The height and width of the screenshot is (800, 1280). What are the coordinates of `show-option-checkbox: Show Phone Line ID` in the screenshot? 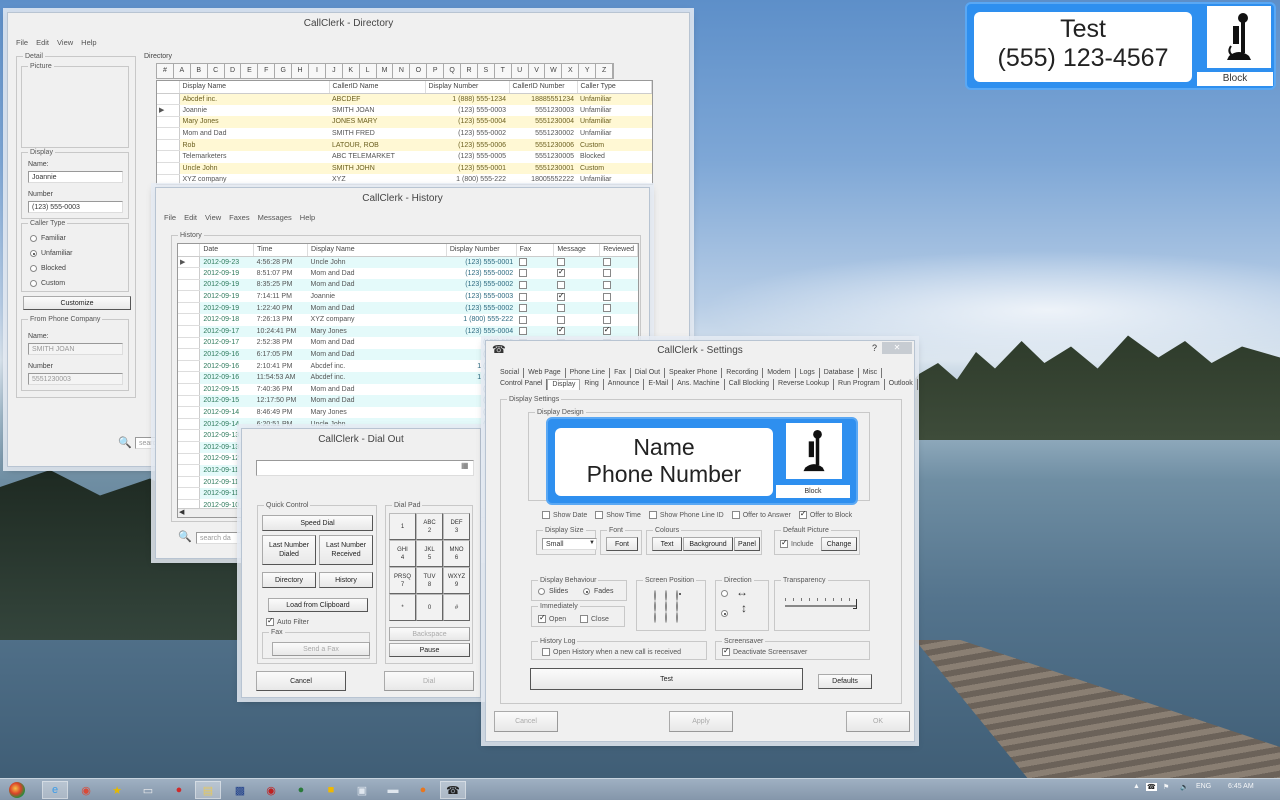 It's located at (686, 515).